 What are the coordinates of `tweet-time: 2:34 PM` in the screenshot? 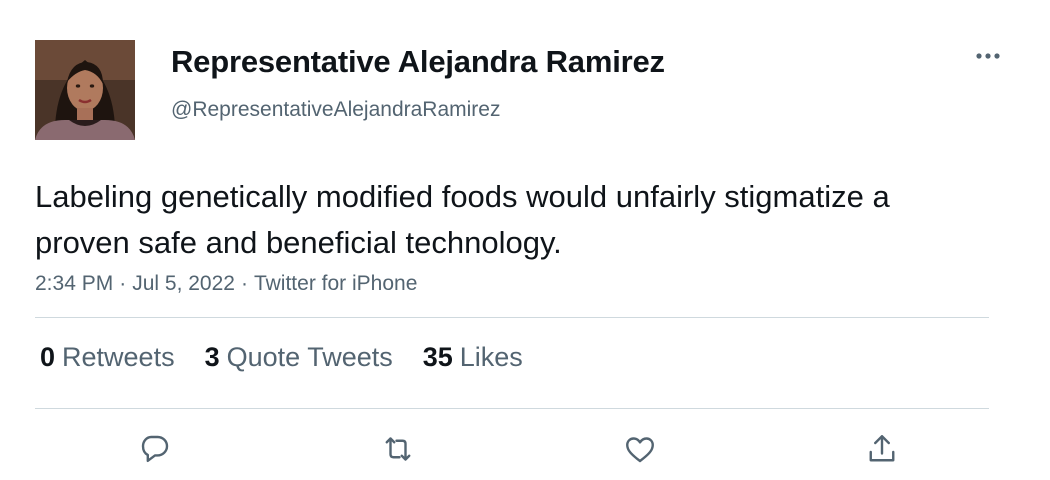 It's located at (74, 283).